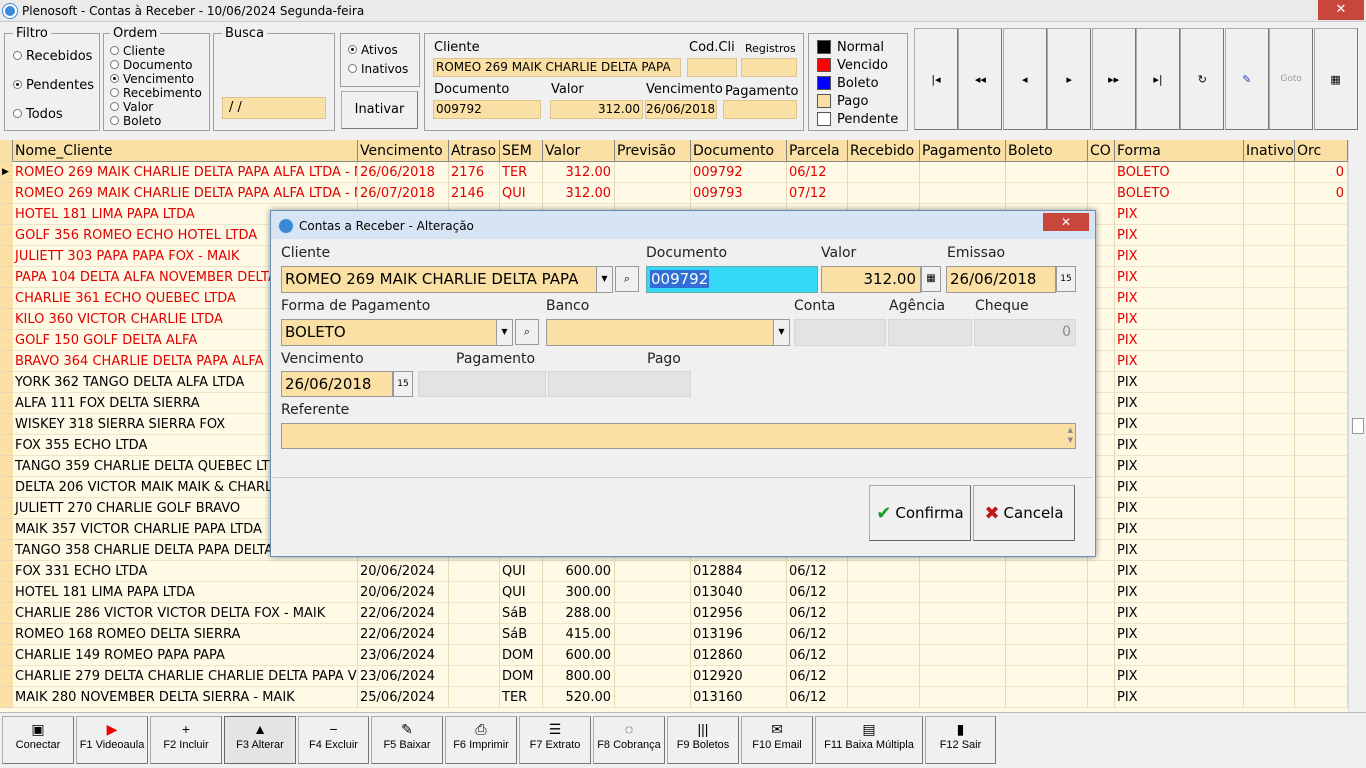 Image resolution: width=1366 pixels, height=768 pixels. I want to click on previous-record-button: ◂, so click(1024, 79).